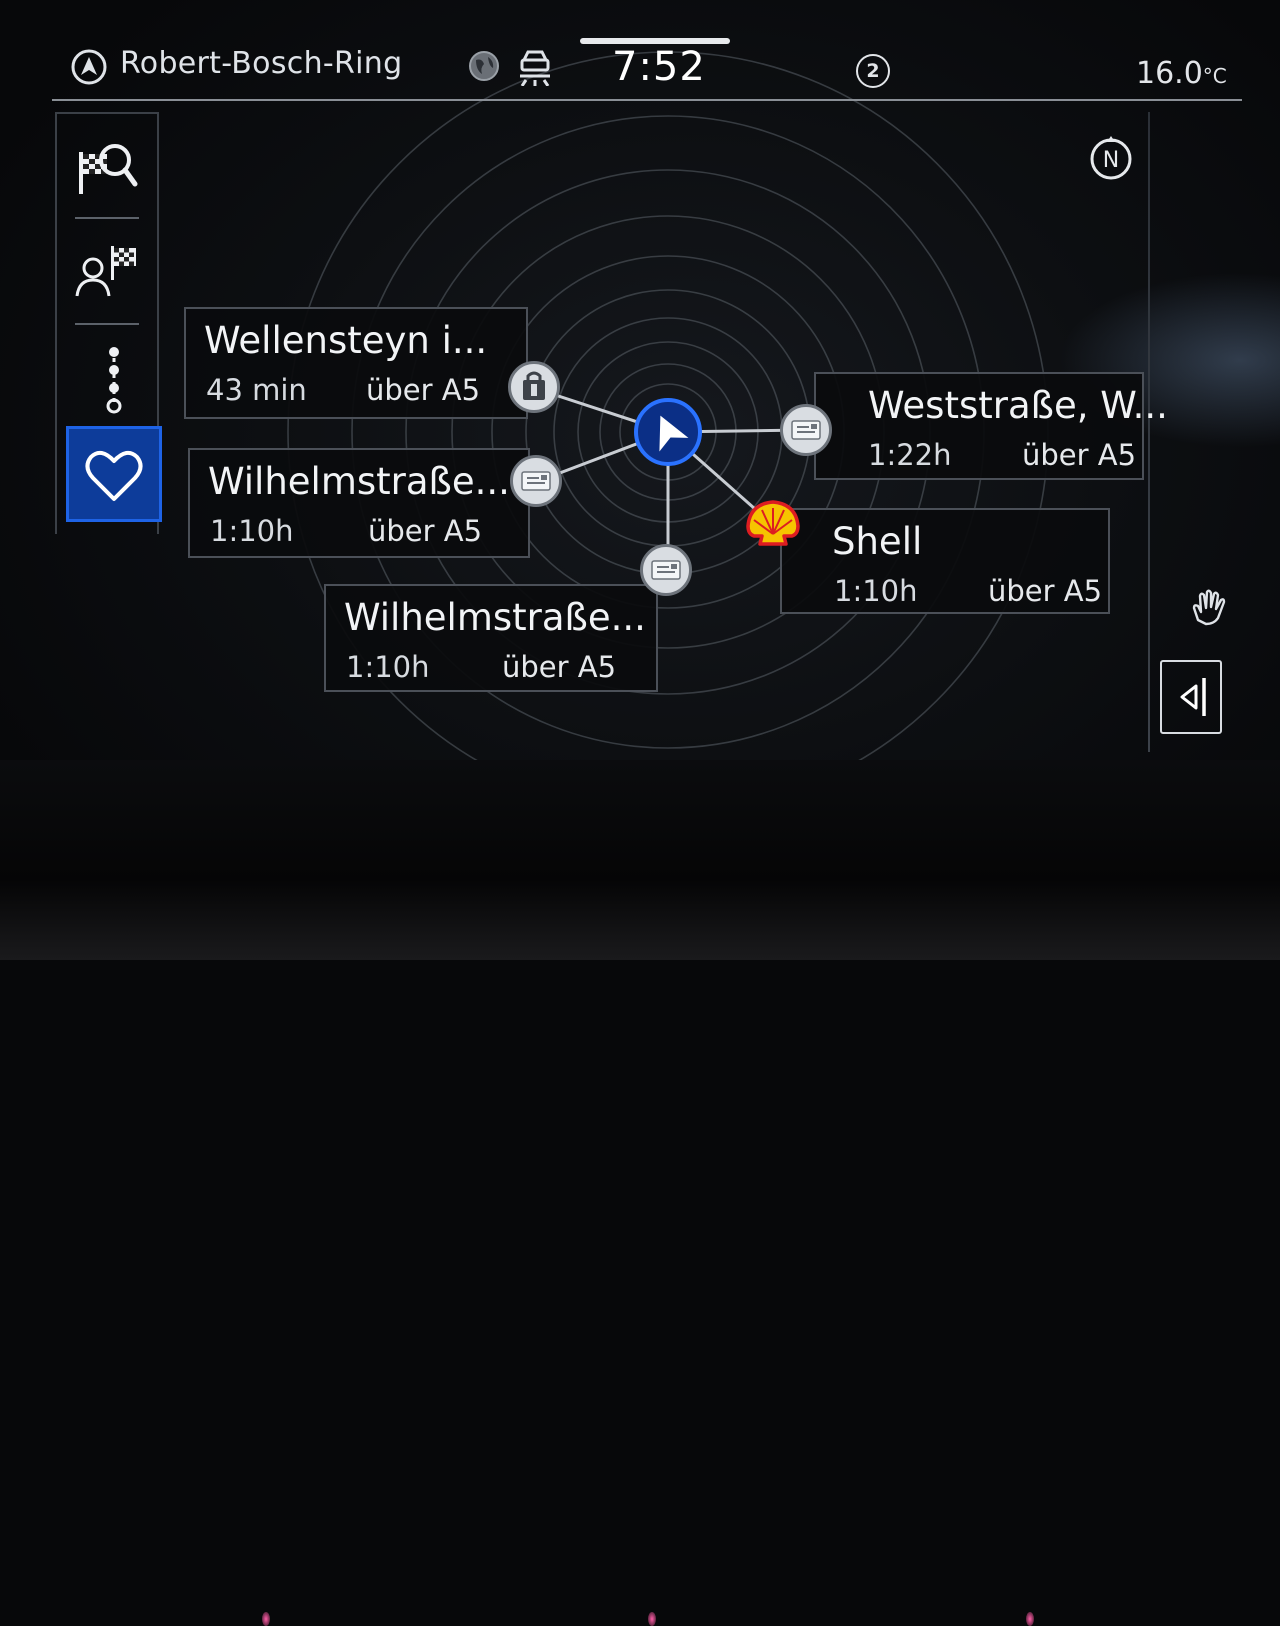 This screenshot has width=1280, height=1626. I want to click on compass-label: N, so click(1111, 160).